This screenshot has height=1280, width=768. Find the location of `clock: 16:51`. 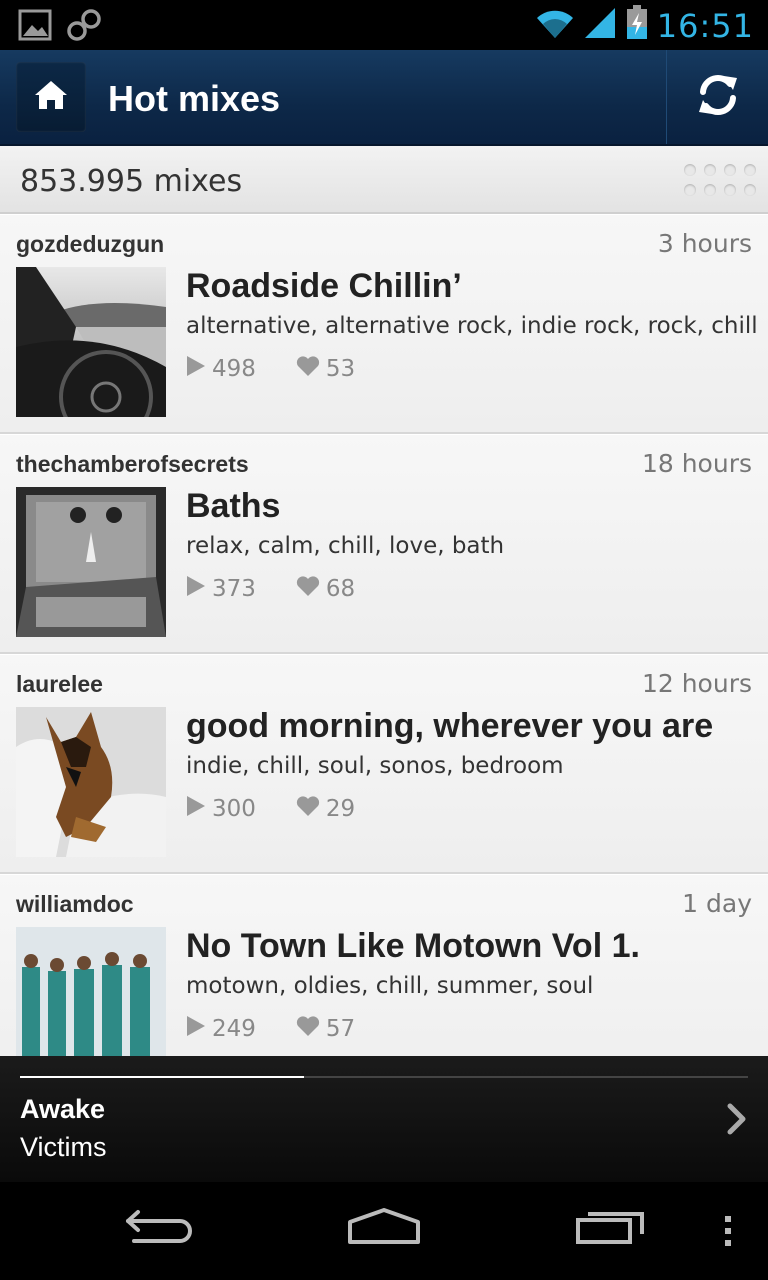

clock: 16:51 is located at coordinates (705, 25).